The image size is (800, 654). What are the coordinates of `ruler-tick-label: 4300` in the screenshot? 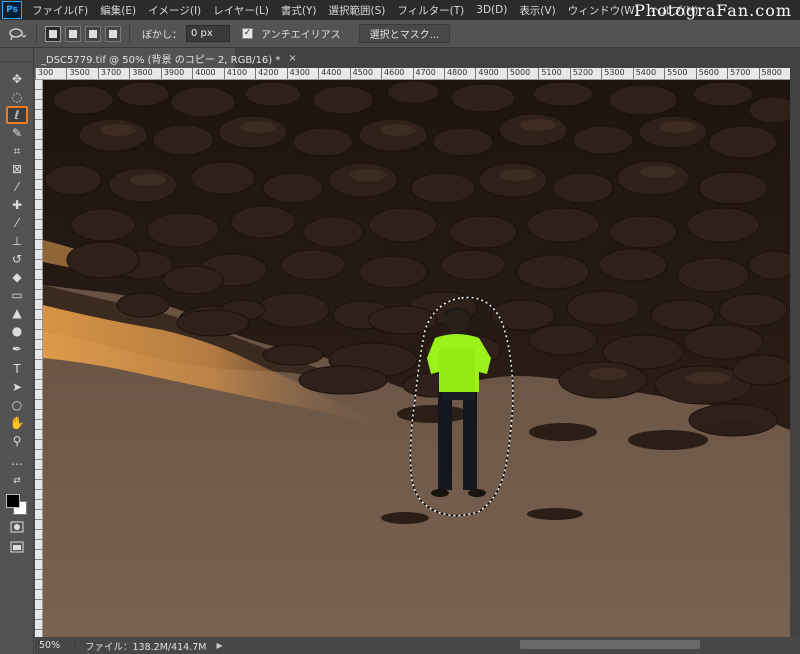 It's located at (298, 73).